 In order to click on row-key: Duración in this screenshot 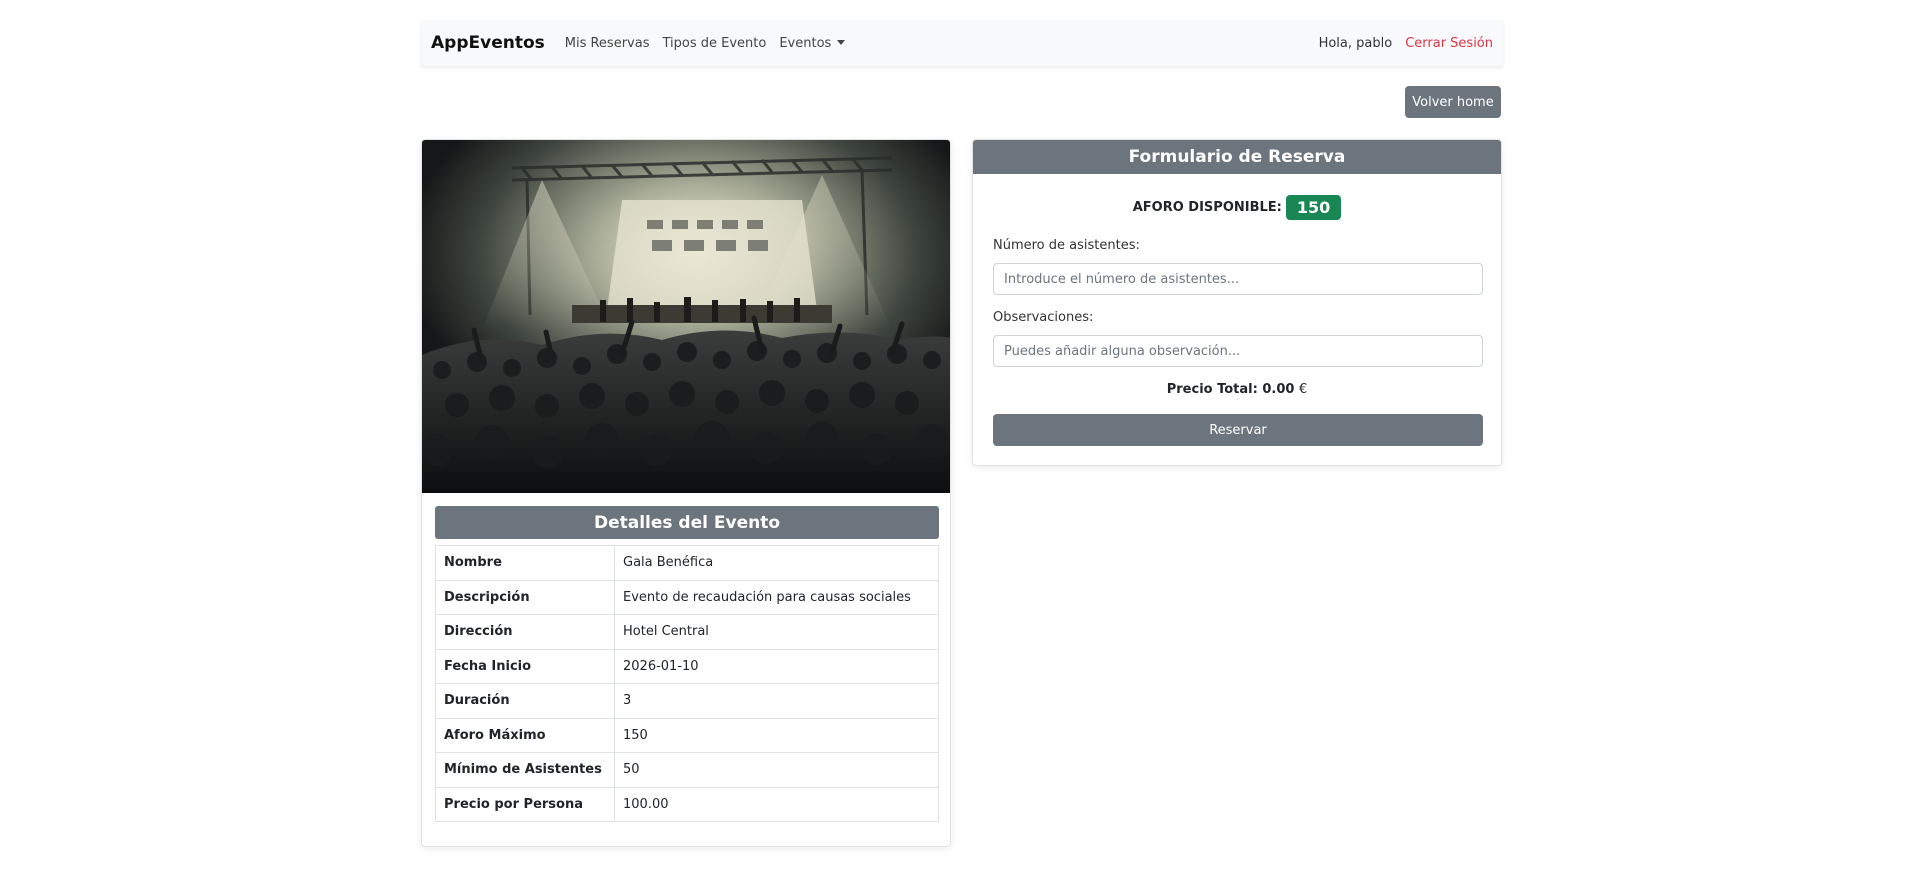, I will do `click(525, 701)`.